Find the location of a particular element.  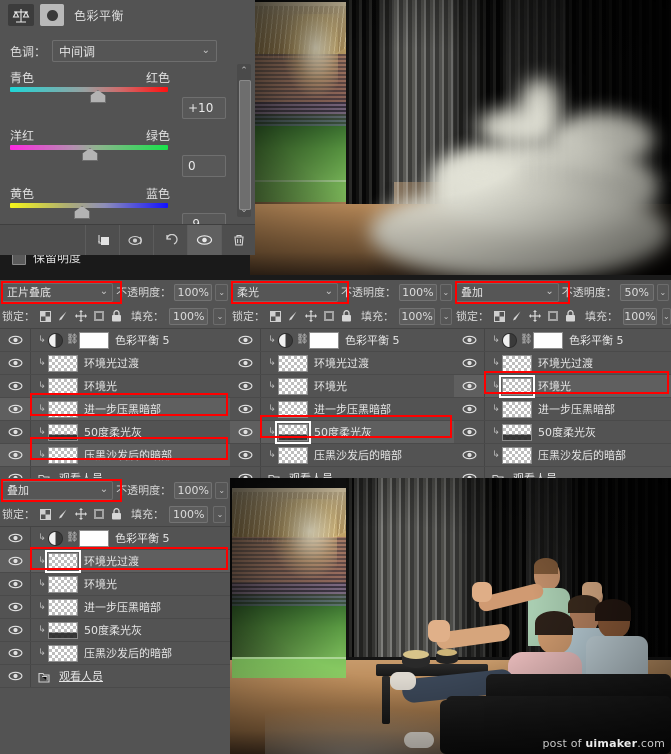

scrollbar-thumb is located at coordinates (245, 145).